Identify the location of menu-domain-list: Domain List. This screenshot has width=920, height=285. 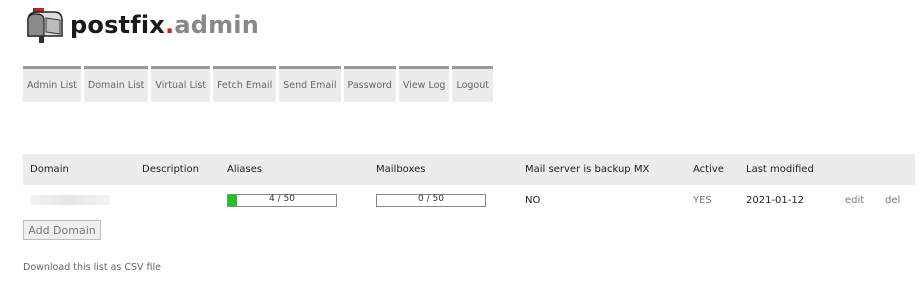
(116, 84).